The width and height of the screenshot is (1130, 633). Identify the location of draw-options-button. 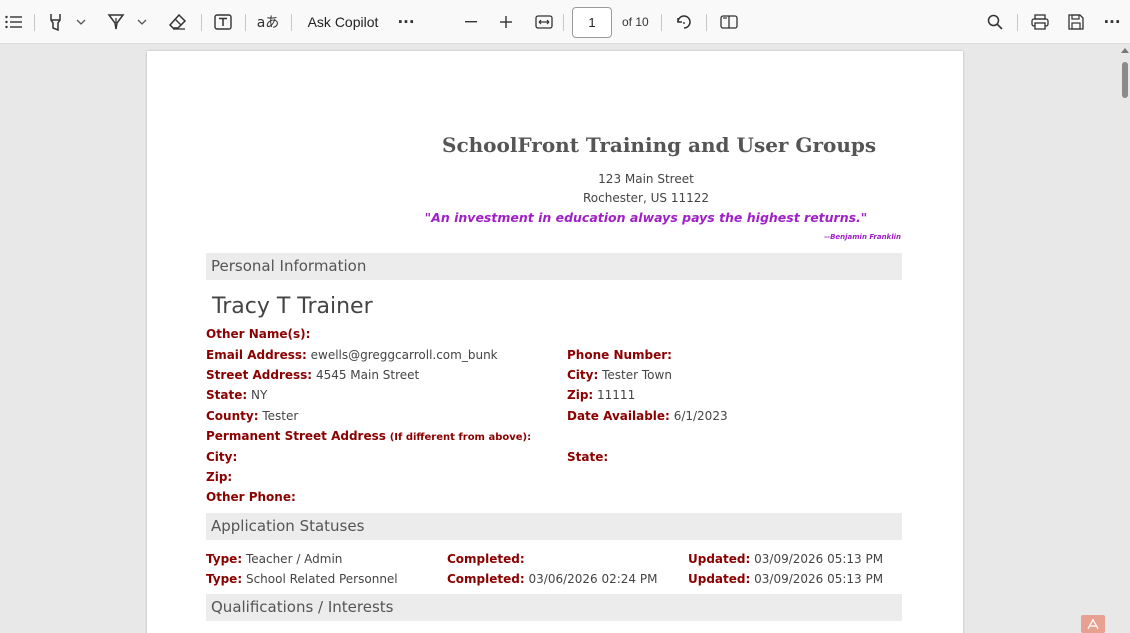
(142, 22).